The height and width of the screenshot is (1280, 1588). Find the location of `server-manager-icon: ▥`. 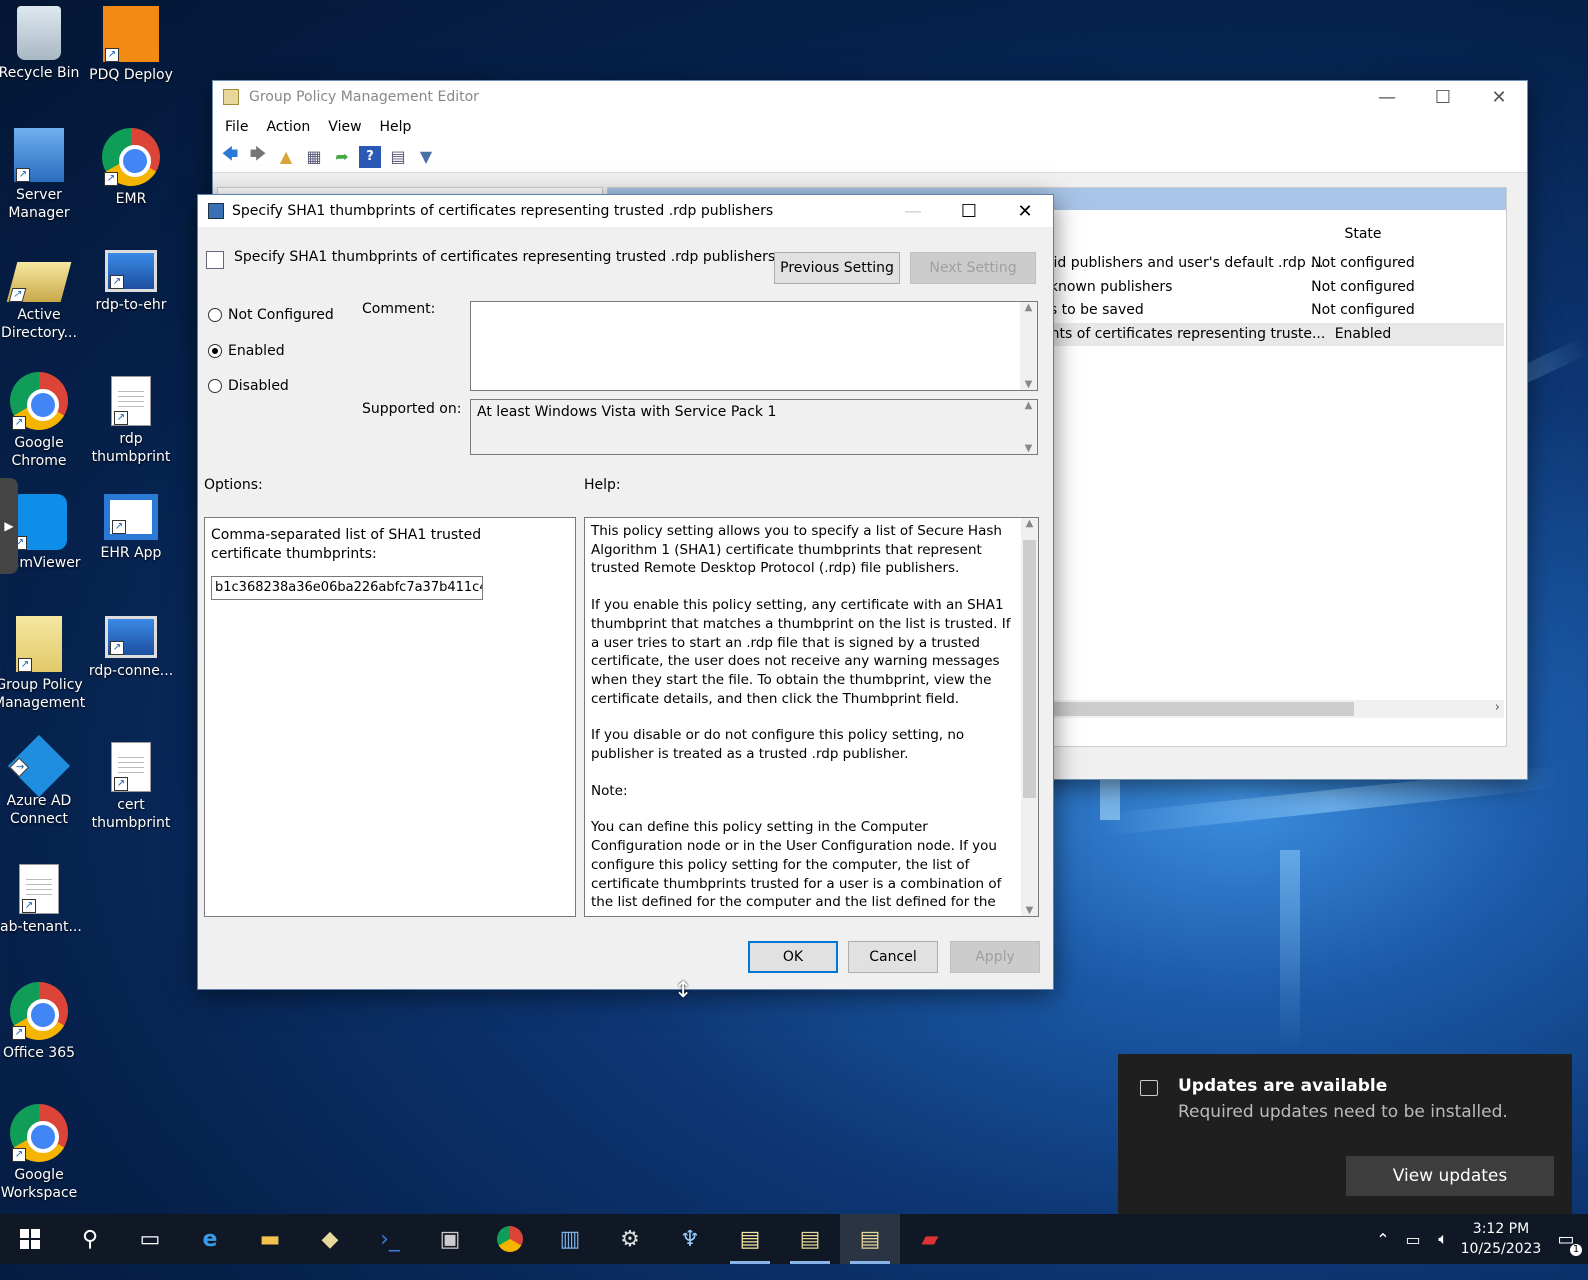

server-manager-icon: ▥ is located at coordinates (570, 1239).